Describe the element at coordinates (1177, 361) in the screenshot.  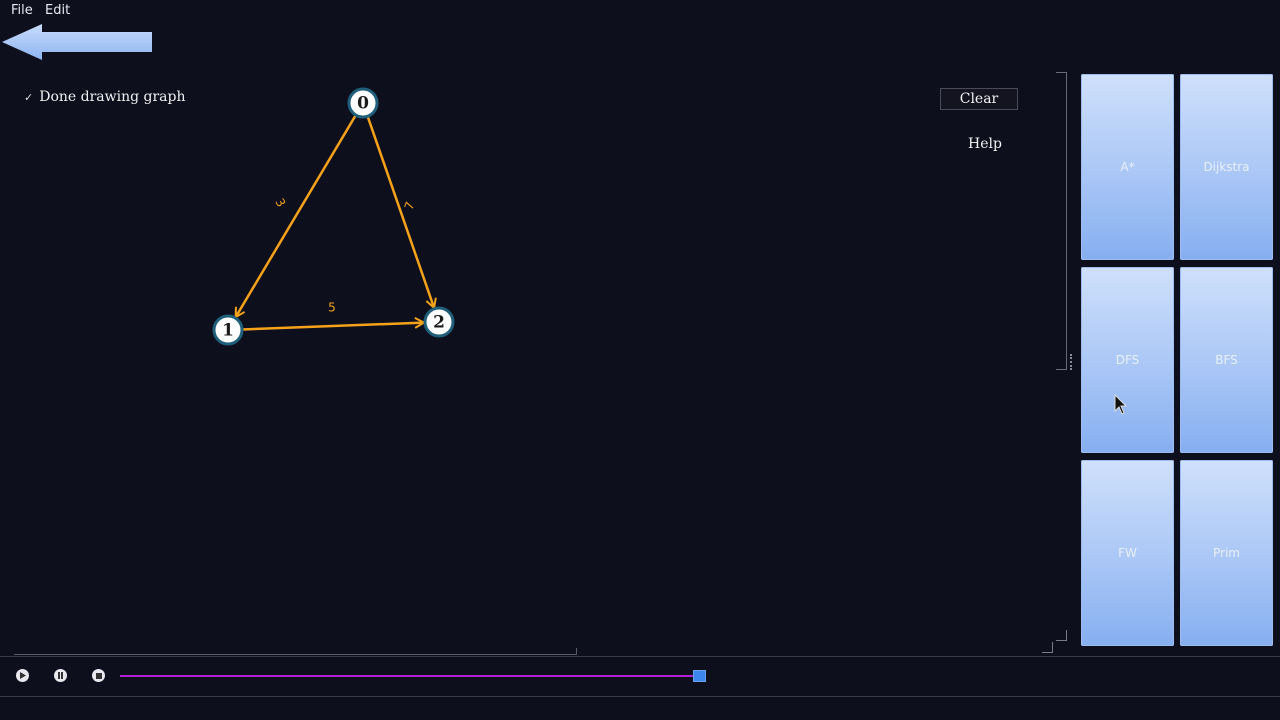
I see `algorithm-panel: A* Dijkstra DFS BFS FW Prim` at that location.